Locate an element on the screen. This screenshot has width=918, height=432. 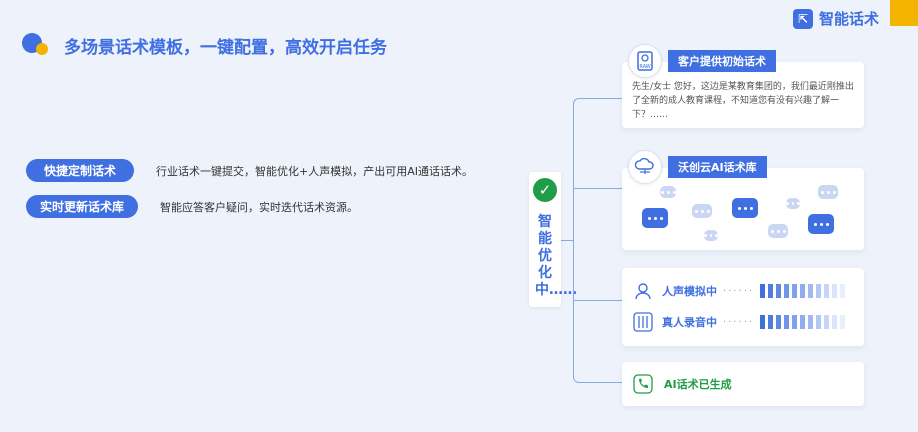
phone-icon is located at coordinates (643, 384).